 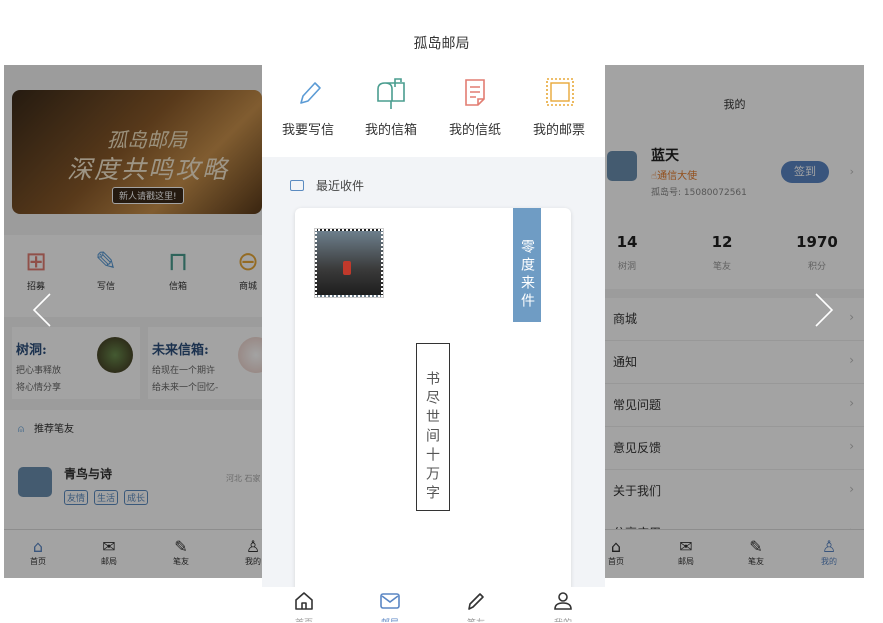 What do you see at coordinates (184, 371) in the screenshot?
I see `card-line: 给现在一个期许` at bounding box center [184, 371].